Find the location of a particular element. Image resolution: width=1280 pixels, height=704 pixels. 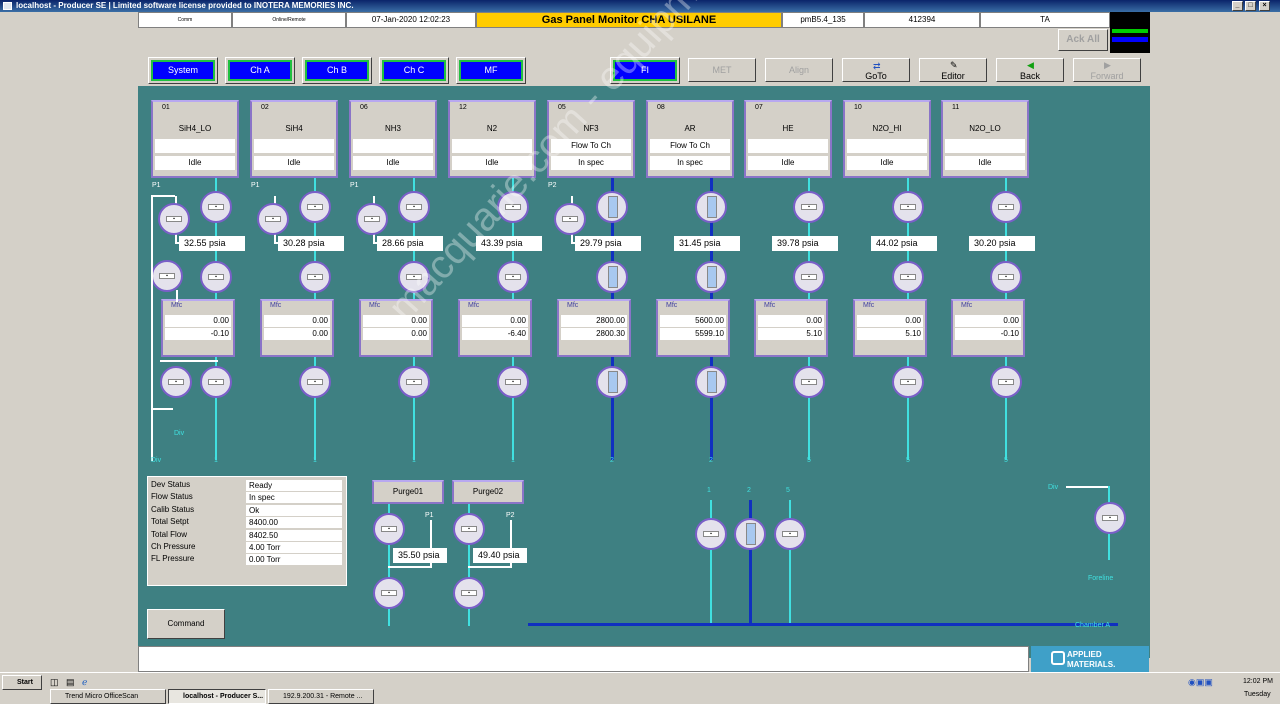

maximize-button: □ is located at coordinates (1250, 6).